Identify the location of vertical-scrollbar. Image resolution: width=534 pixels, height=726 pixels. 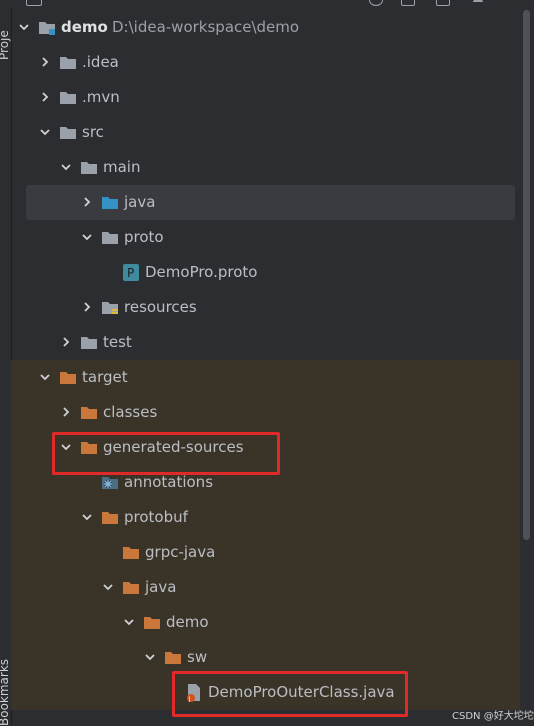
(527, 363).